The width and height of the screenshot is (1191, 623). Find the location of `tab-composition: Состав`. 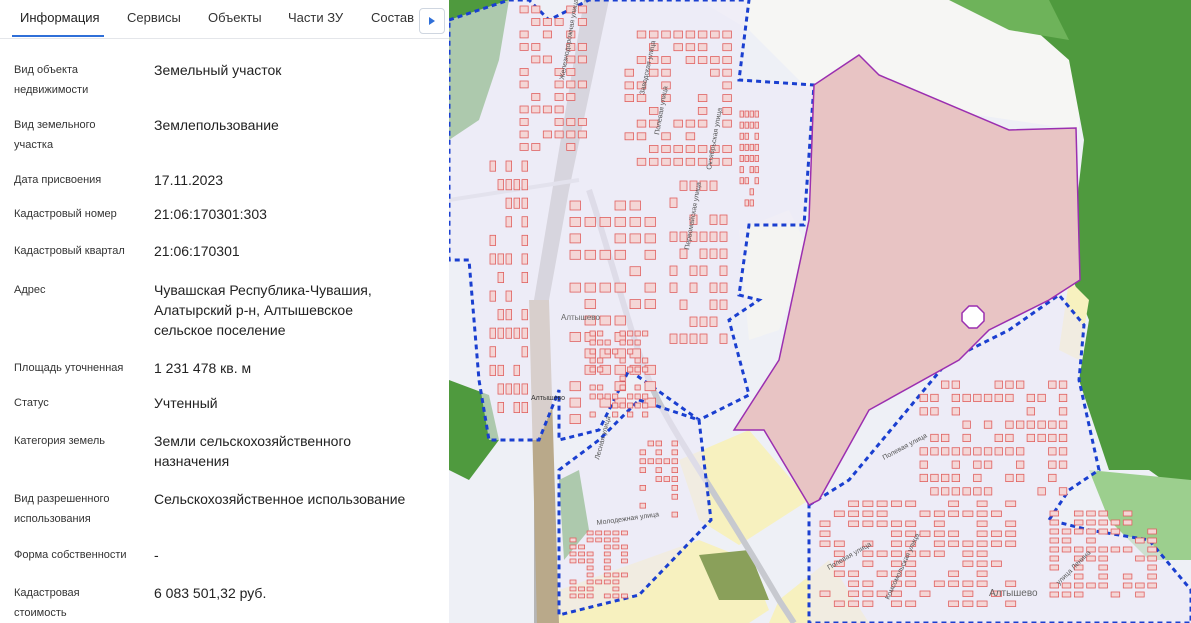

tab-composition: Состав is located at coordinates (392, 17).